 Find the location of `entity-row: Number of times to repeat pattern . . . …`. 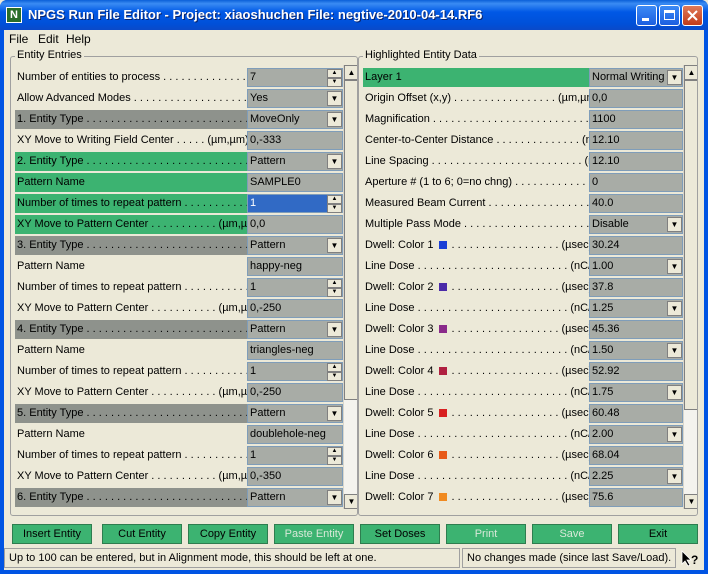

entity-row: Number of times to repeat pattern . . . … is located at coordinates (177, 455).